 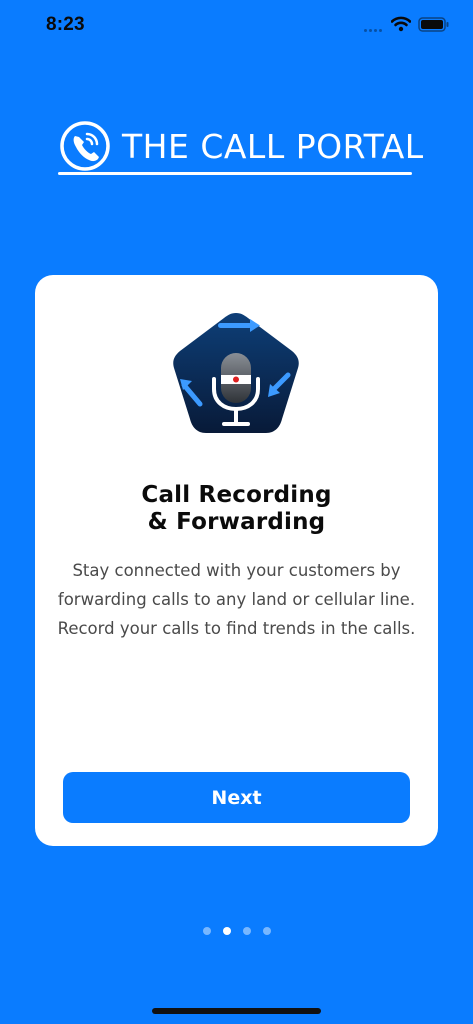 What do you see at coordinates (433, 24) in the screenshot?
I see `battery-icon` at bounding box center [433, 24].